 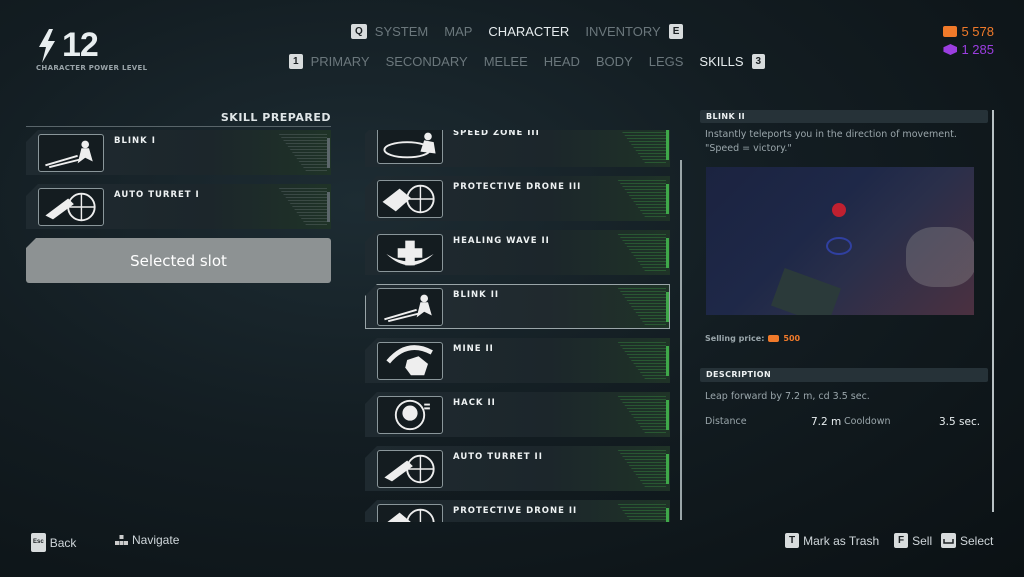 I want to click on back-hint: Esc Back, so click(x=53, y=542).